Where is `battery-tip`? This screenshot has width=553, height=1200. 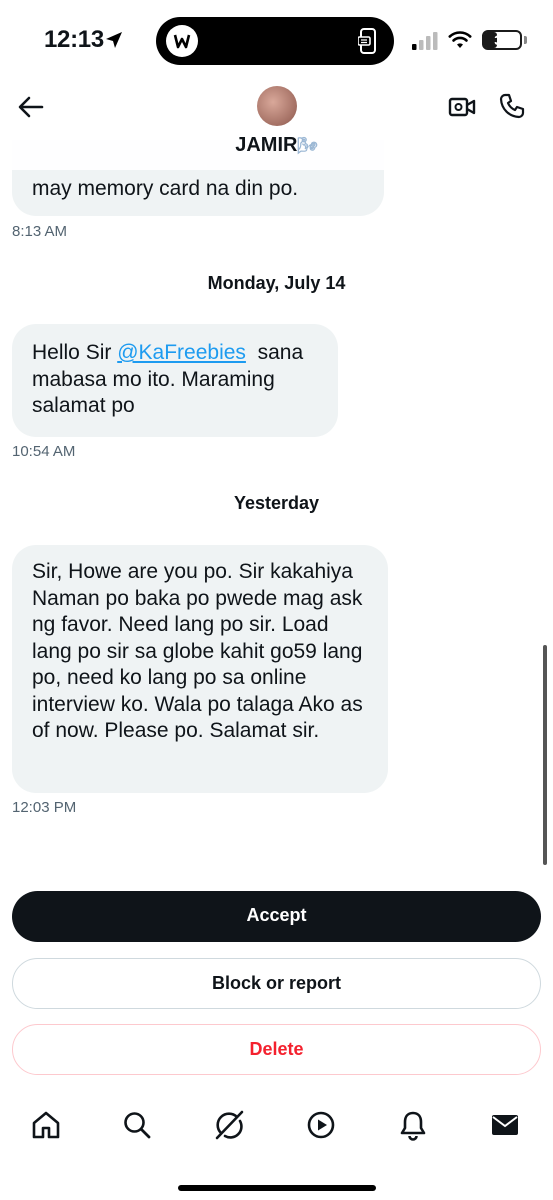 battery-tip is located at coordinates (525, 40).